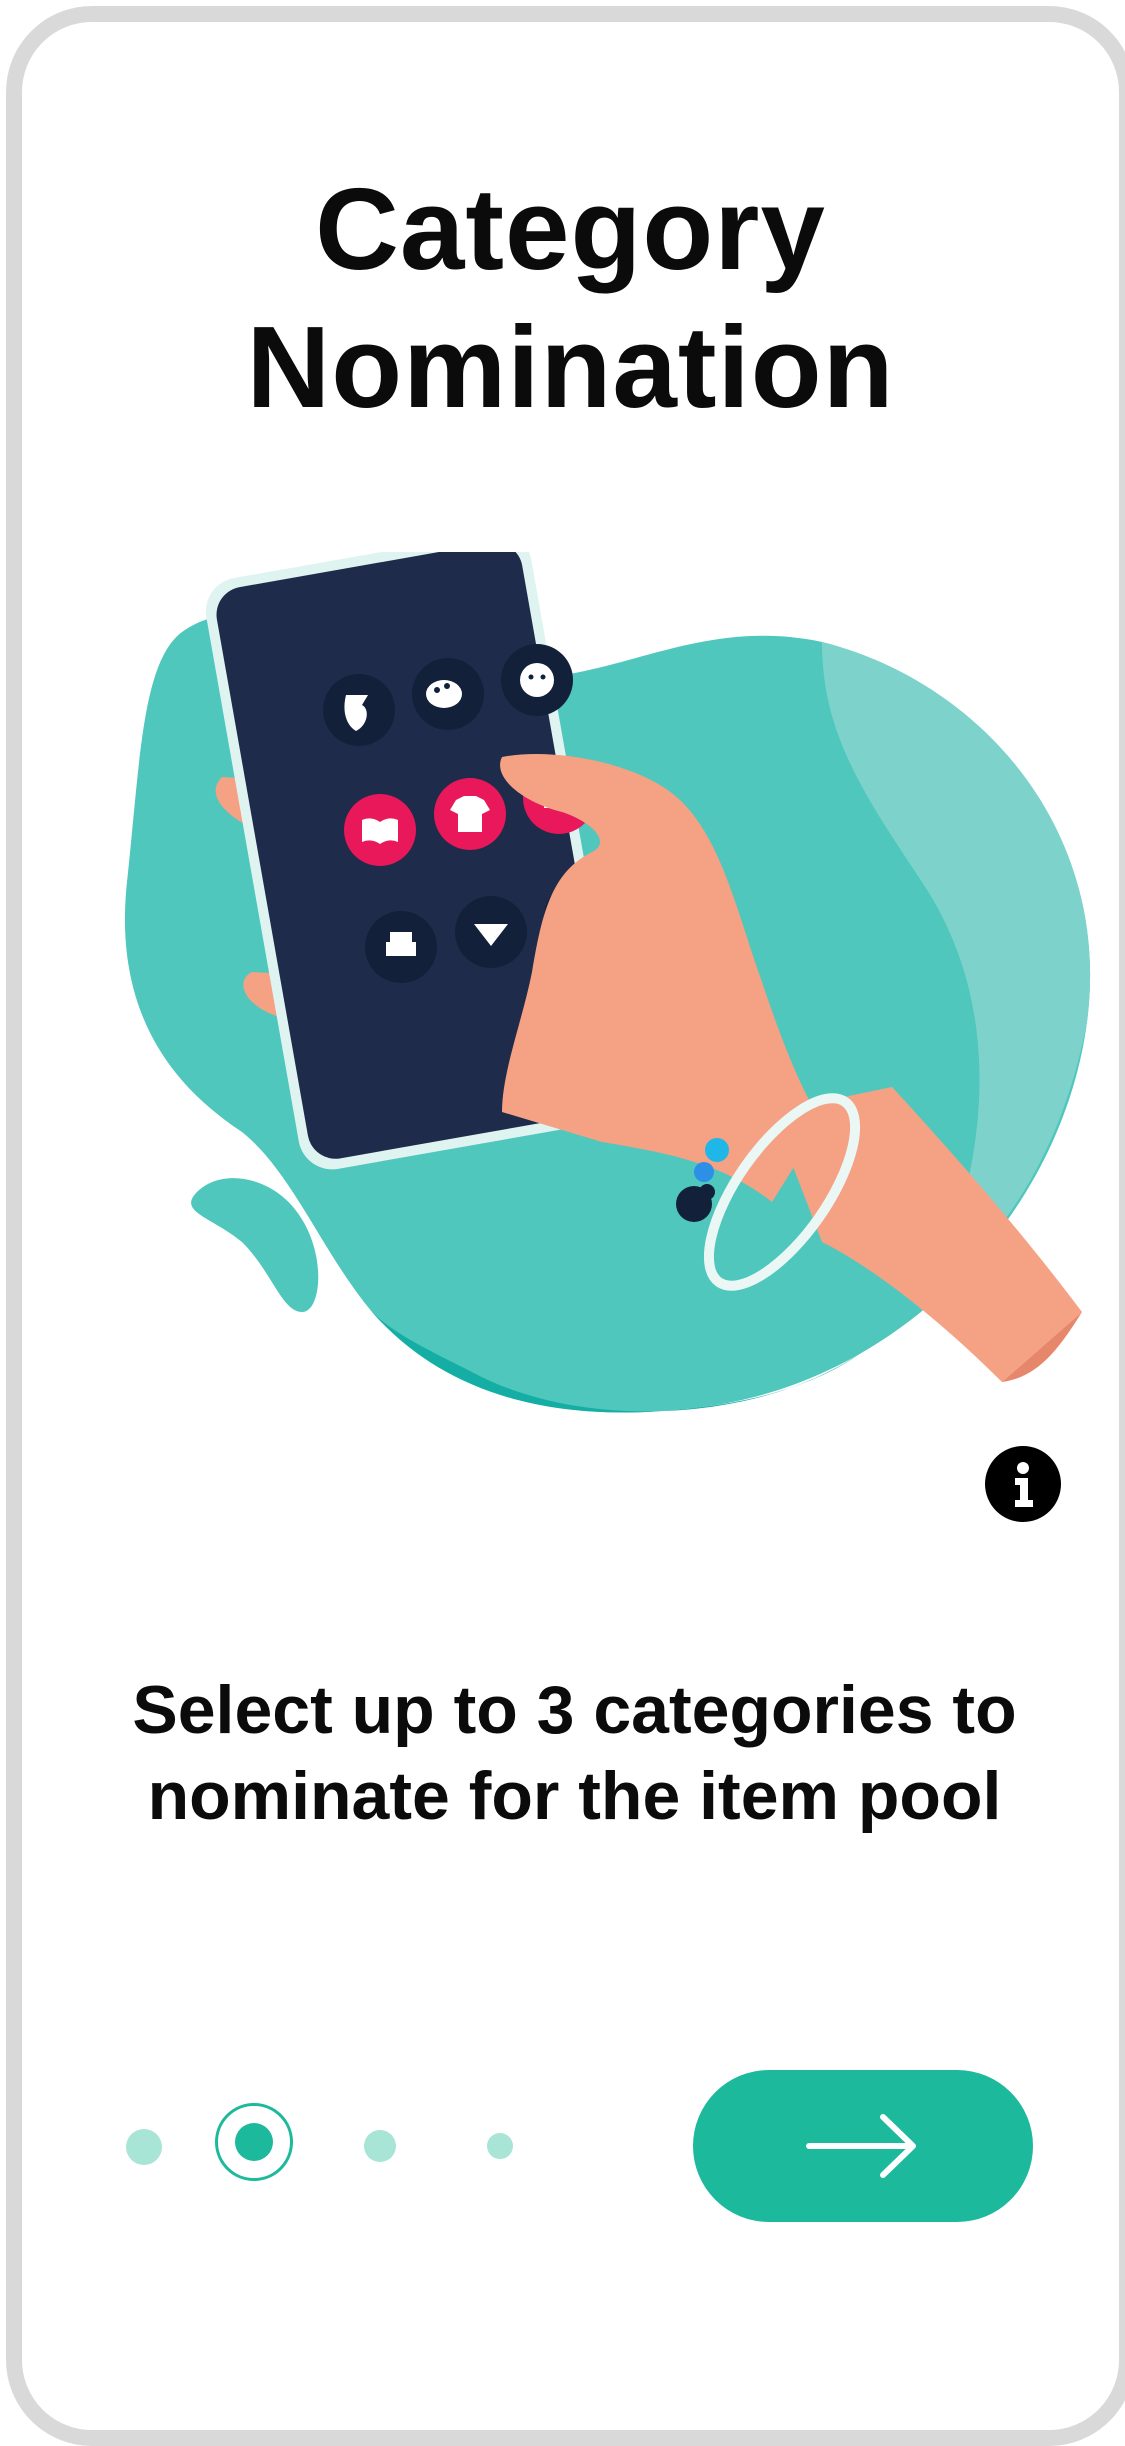 Image resolution: width=1125 pixels, height=2446 pixels. What do you see at coordinates (444, 694) in the screenshot?
I see `palette-icon` at bounding box center [444, 694].